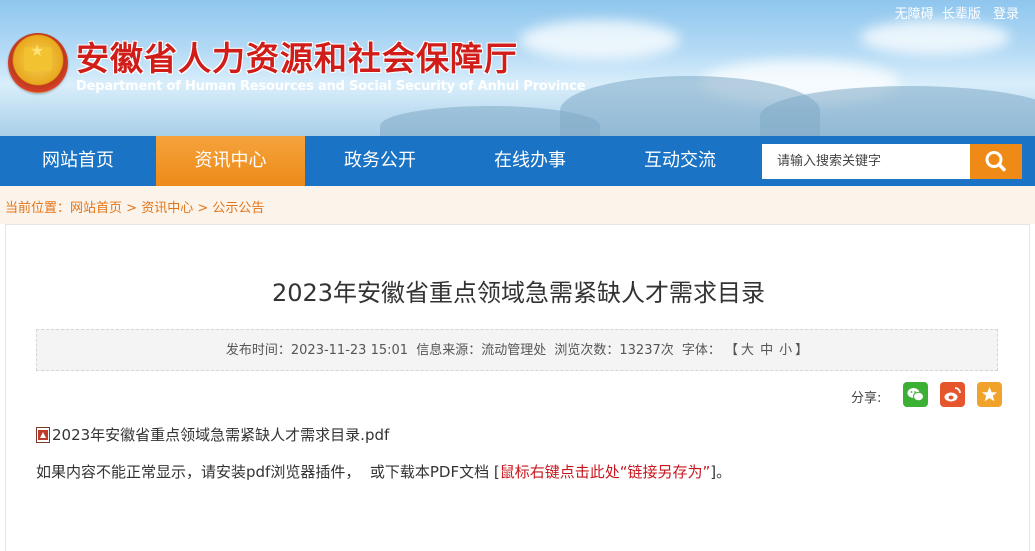 This screenshot has height=551, width=1035. What do you see at coordinates (514, 350) in the screenshot?
I see `source: 流动管理处` at bounding box center [514, 350].